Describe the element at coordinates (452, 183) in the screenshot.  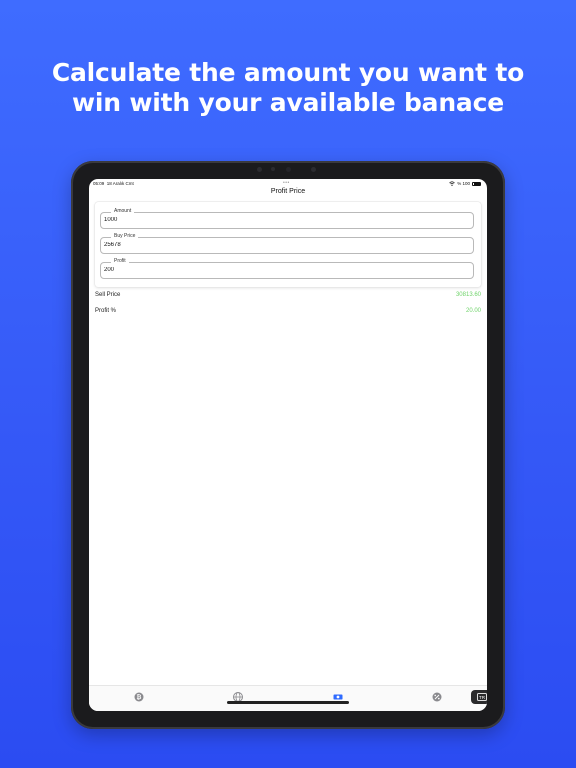
I see `wifi-icon` at that location.